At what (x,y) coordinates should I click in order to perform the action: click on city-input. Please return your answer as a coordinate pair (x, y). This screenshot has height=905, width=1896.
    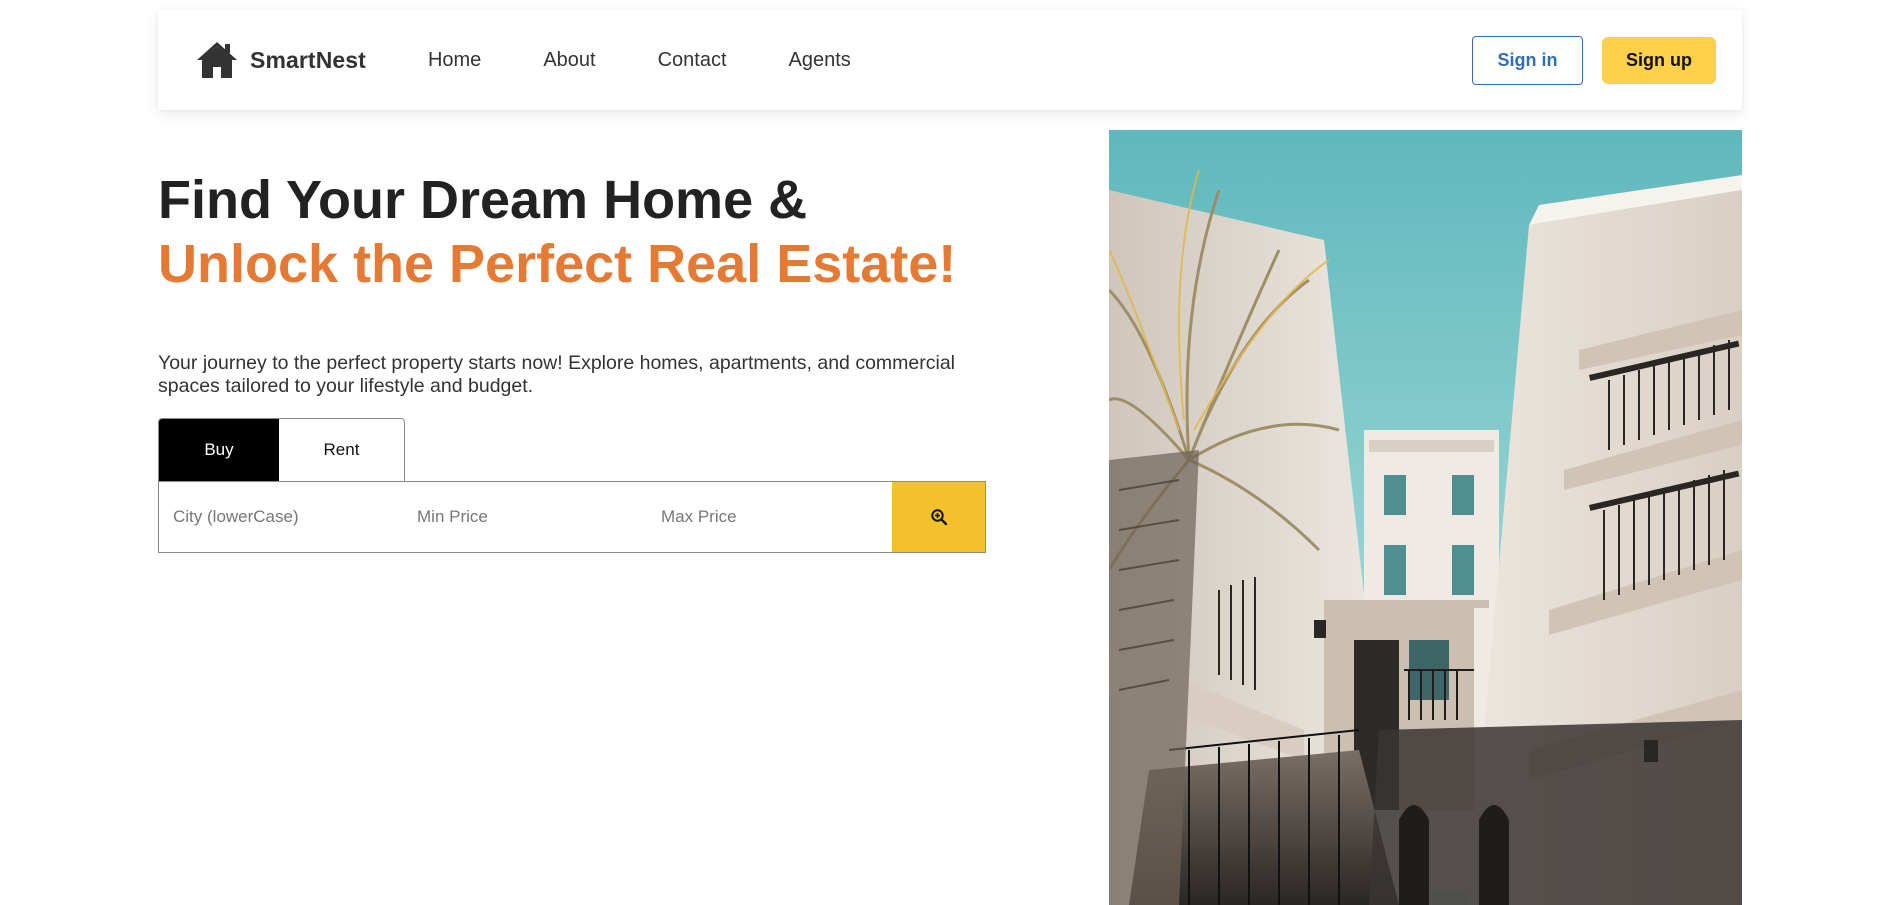
    Looking at the image, I should click on (281, 517).